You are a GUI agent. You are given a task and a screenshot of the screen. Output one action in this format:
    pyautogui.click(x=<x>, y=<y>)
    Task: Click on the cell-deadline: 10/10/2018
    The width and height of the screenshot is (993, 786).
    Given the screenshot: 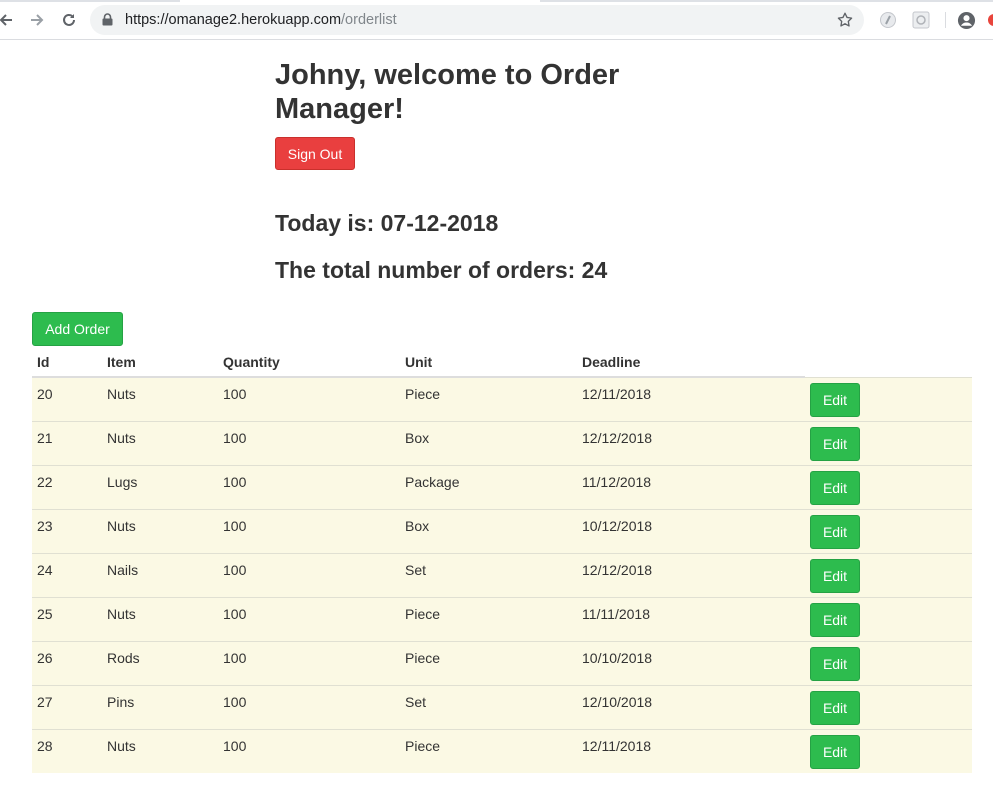 What is the action you would take?
    pyautogui.click(x=691, y=662)
    